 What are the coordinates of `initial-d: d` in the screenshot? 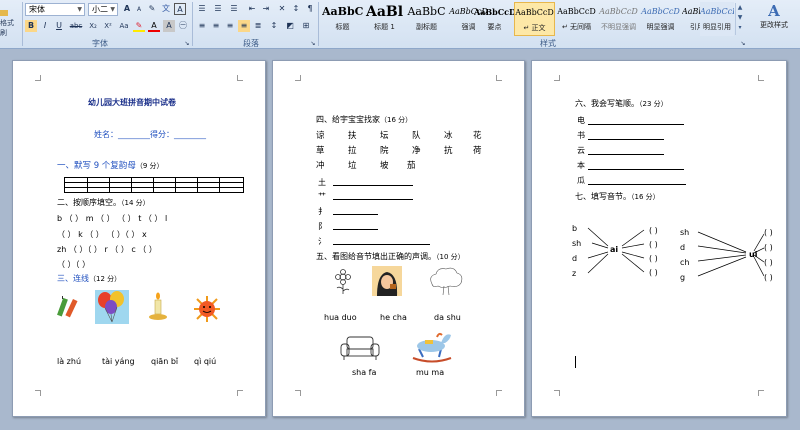 It's located at (574, 258).